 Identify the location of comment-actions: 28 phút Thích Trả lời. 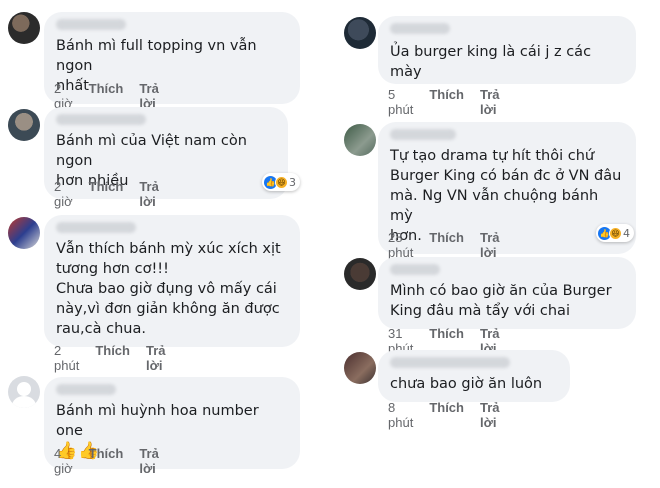
(443, 245).